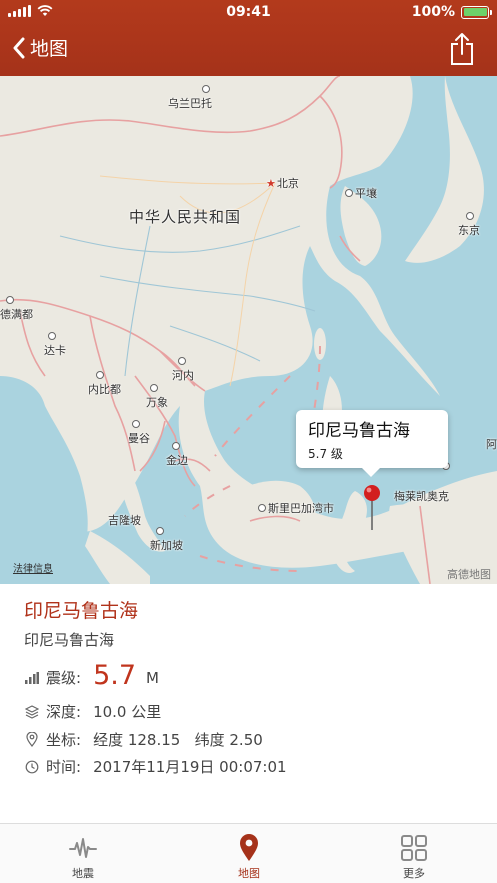  What do you see at coordinates (190, 767) in the screenshot?
I see `time-value: 2017年11月19日 00:07:01` at bounding box center [190, 767].